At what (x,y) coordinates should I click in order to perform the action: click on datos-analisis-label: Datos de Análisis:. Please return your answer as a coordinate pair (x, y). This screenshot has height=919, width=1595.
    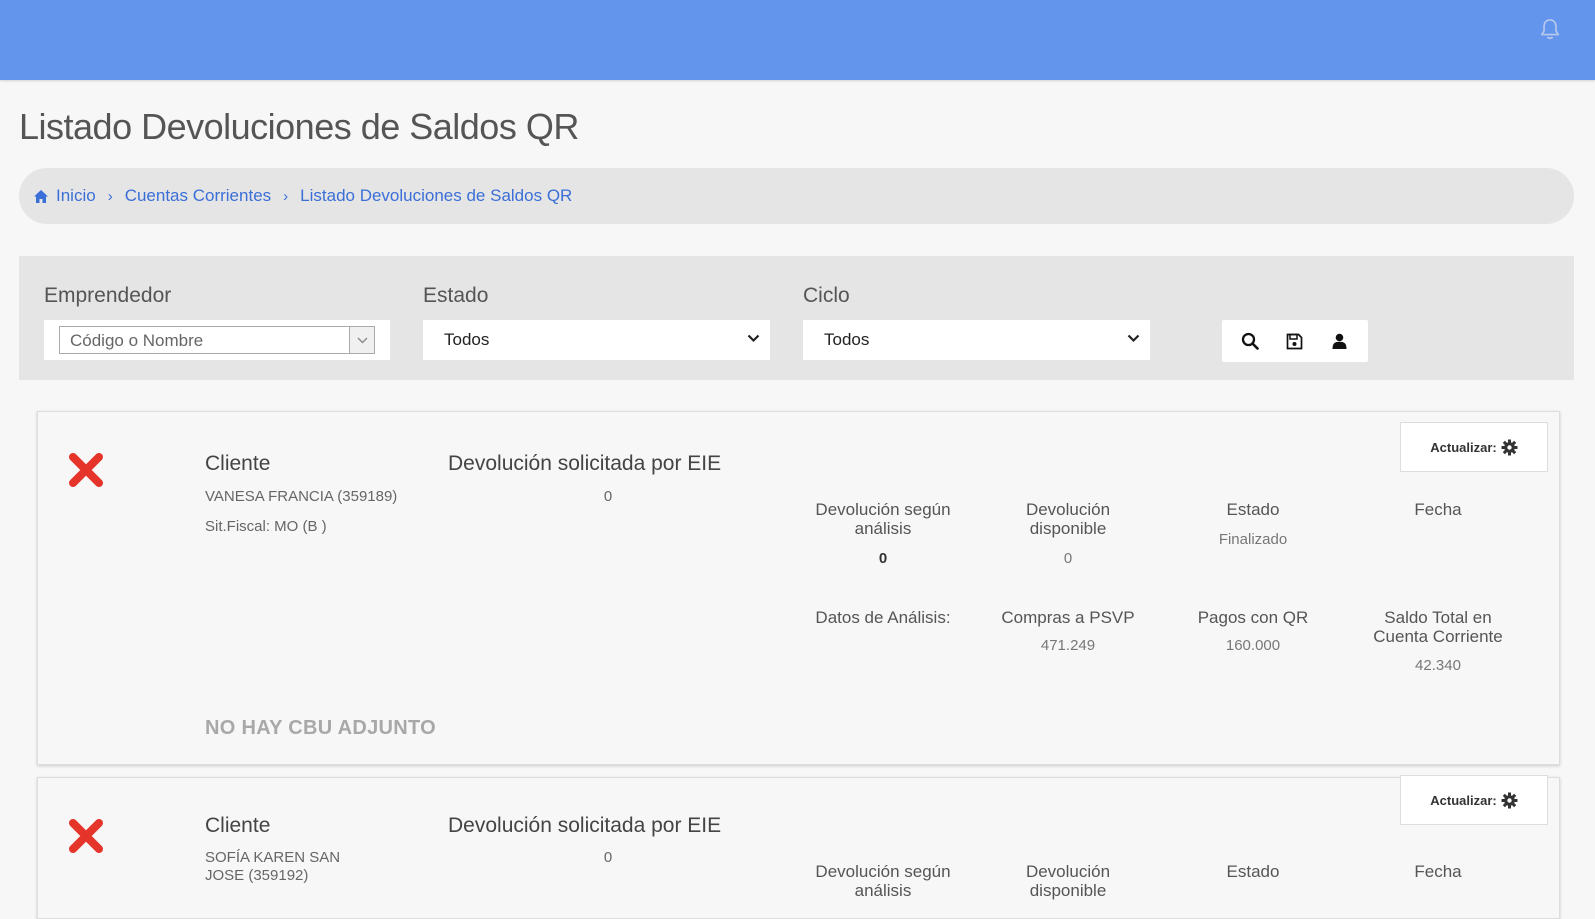
    Looking at the image, I should click on (883, 617).